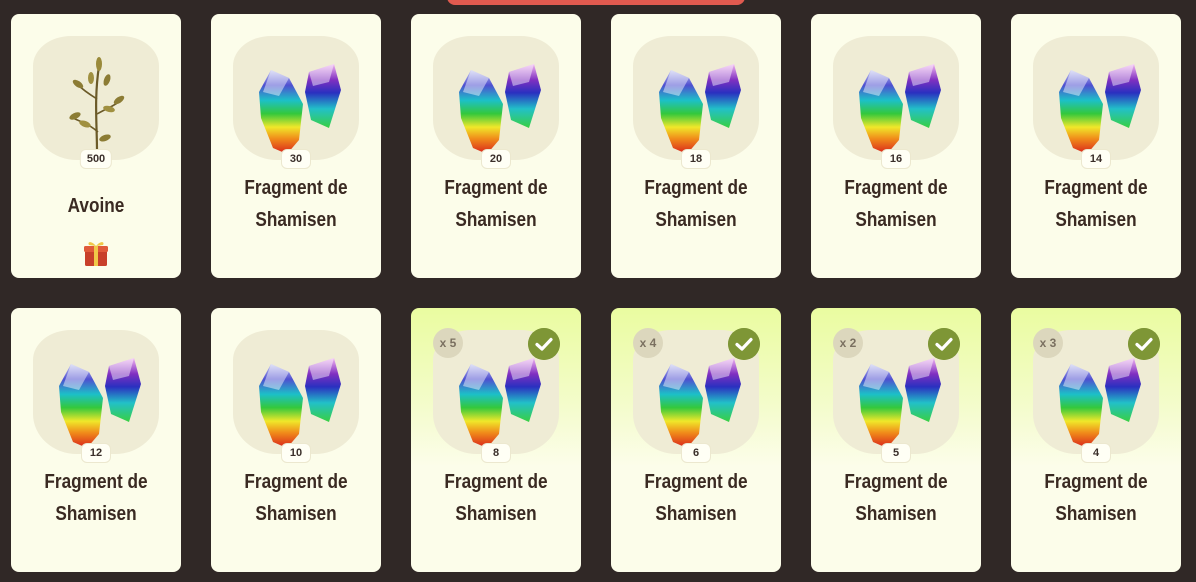  I want to click on reward-card-7: 12 Fragment de Shamisen, so click(96, 440).